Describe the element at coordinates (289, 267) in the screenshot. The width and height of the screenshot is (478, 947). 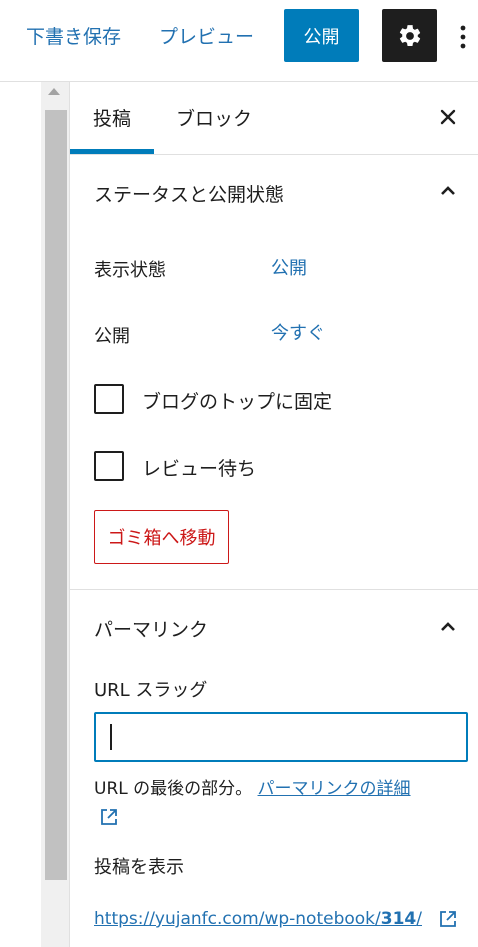
I see `visibility-value-link: 公開` at that location.